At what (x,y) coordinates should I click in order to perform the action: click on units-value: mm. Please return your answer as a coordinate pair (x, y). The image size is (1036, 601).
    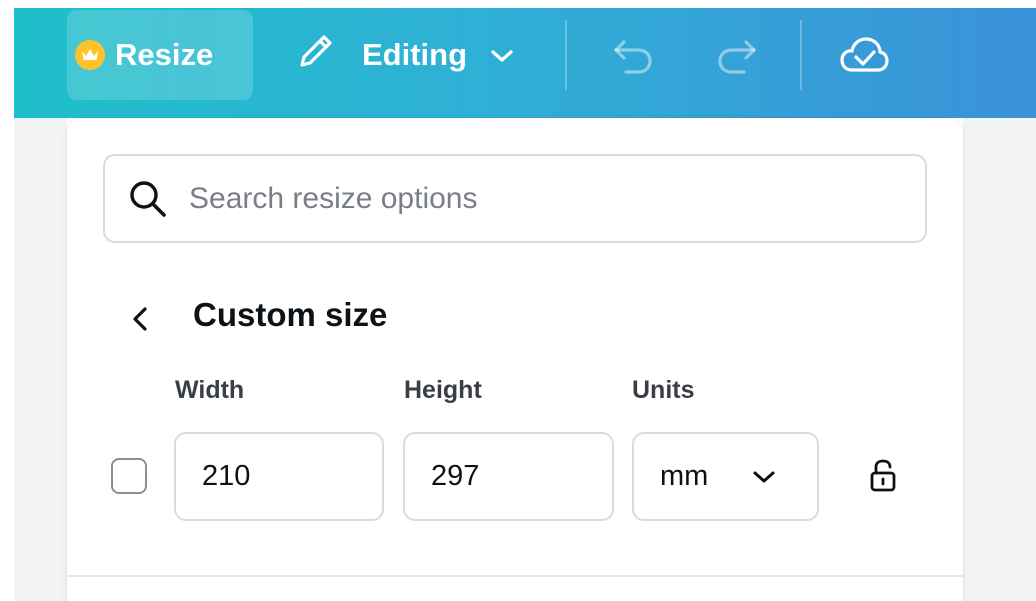
    Looking at the image, I should click on (684, 476).